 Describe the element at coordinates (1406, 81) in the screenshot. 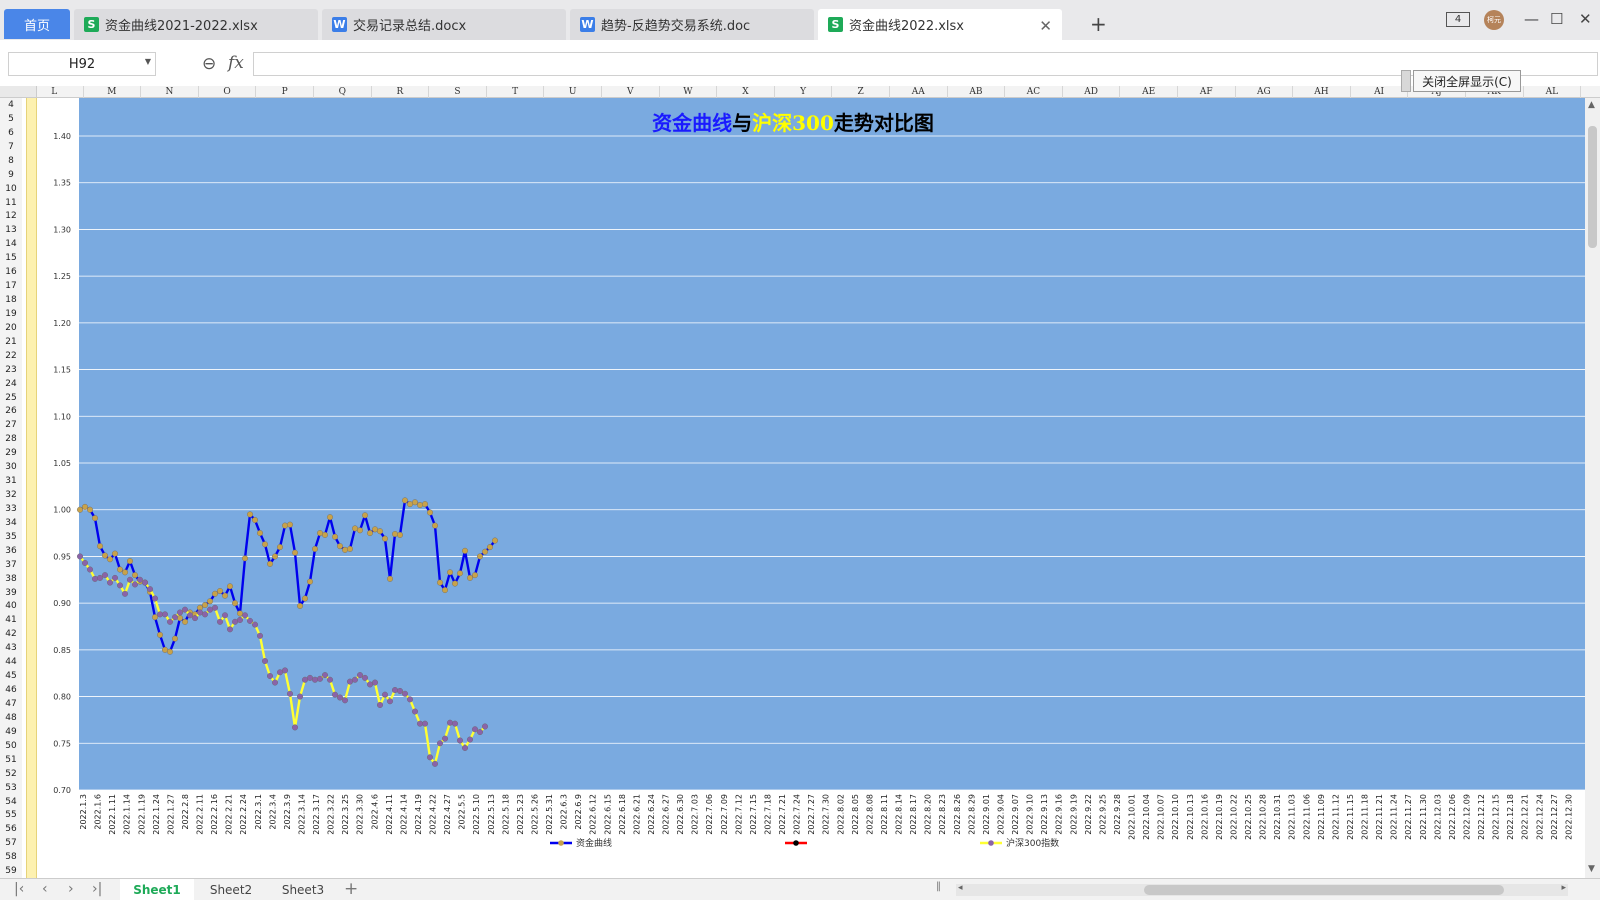

I see `drag-handle-icon` at that location.